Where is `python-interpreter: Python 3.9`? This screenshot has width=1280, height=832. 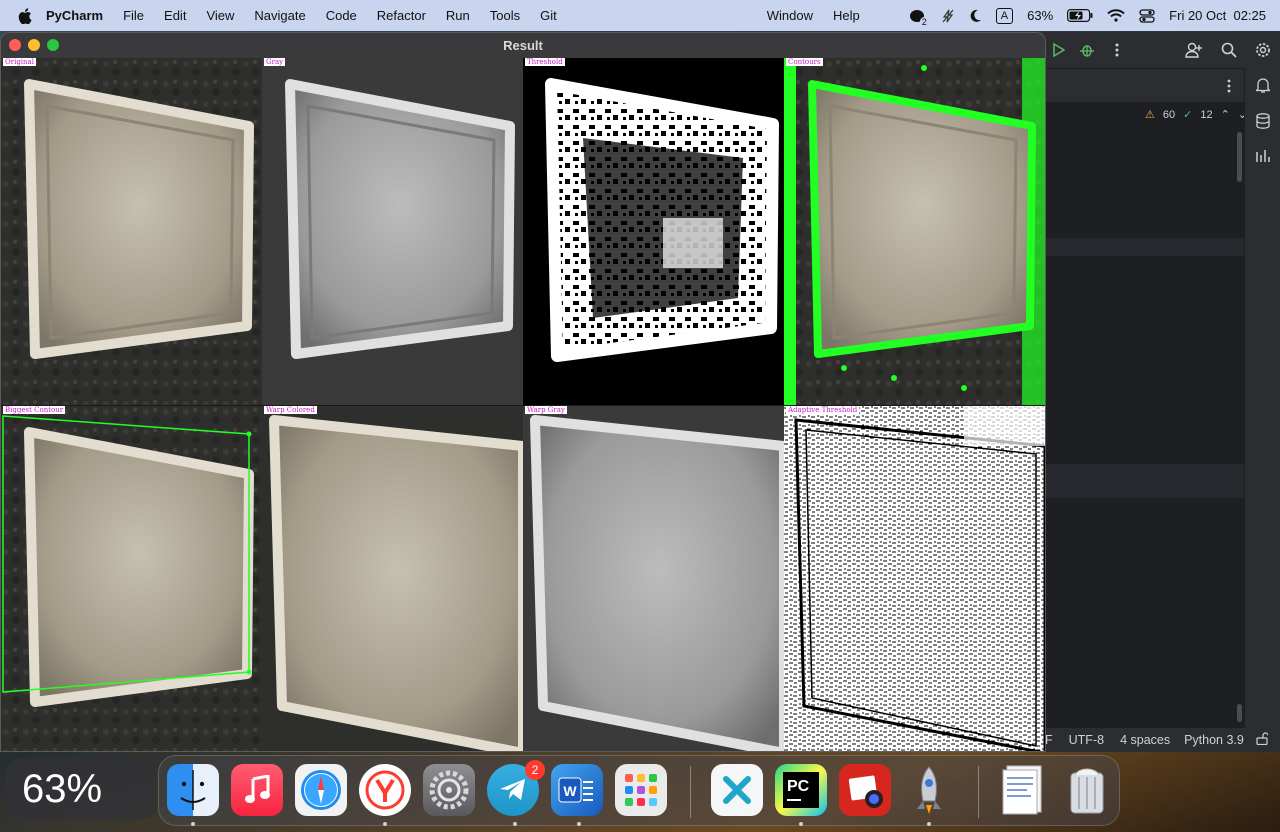
python-interpreter: Python 3.9 is located at coordinates (1214, 740).